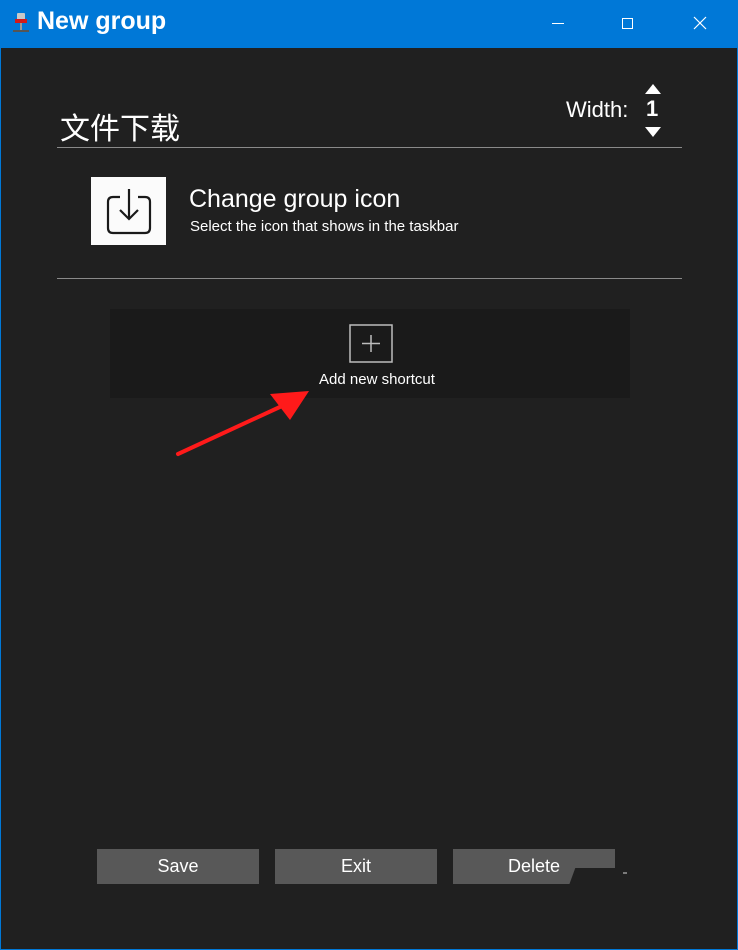 Image resolution: width=738 pixels, height=950 pixels. What do you see at coordinates (595, 877) in the screenshot?
I see `screenshot-crop-artifact` at bounding box center [595, 877].